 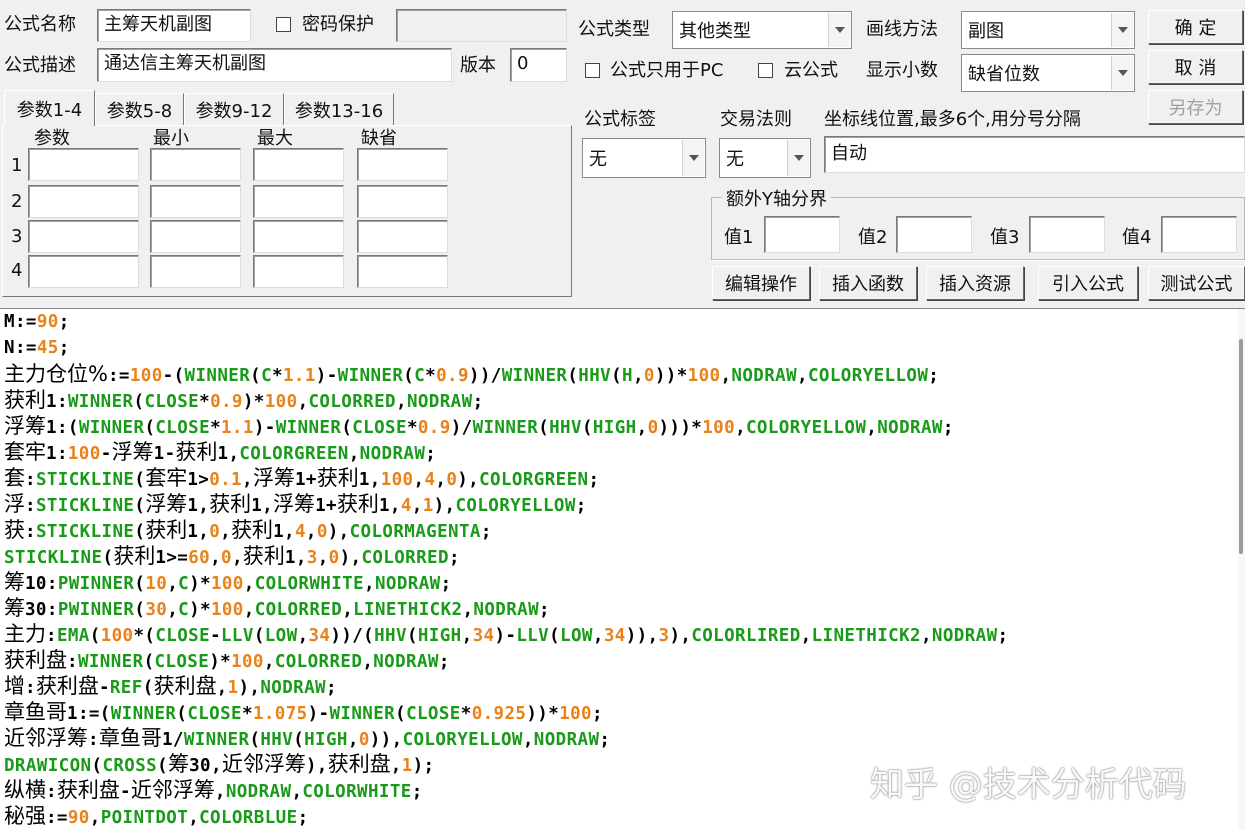 I want to click on formula-tag-value: 无, so click(x=598, y=159).